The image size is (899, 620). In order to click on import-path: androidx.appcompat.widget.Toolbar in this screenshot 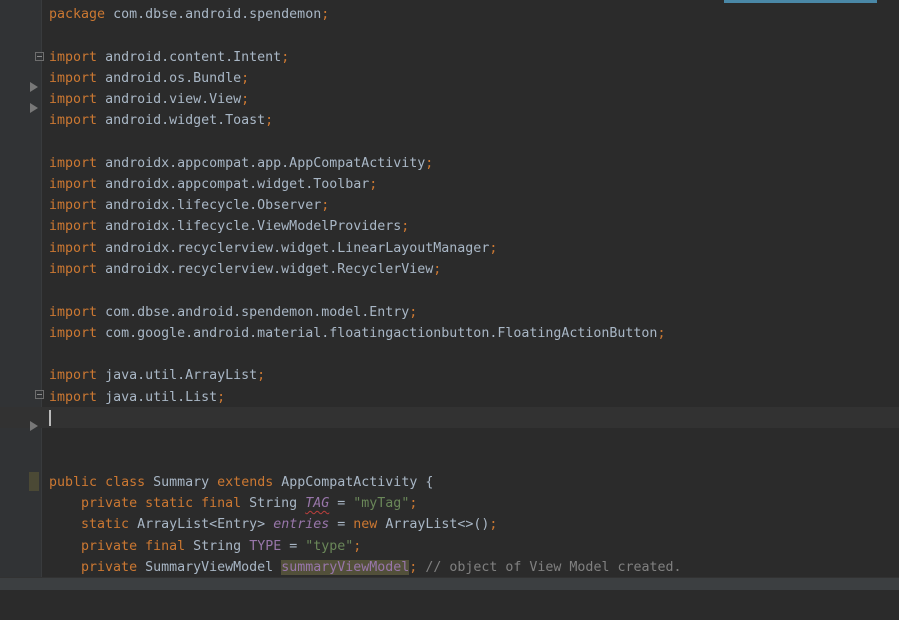, I will do `click(237, 184)`.